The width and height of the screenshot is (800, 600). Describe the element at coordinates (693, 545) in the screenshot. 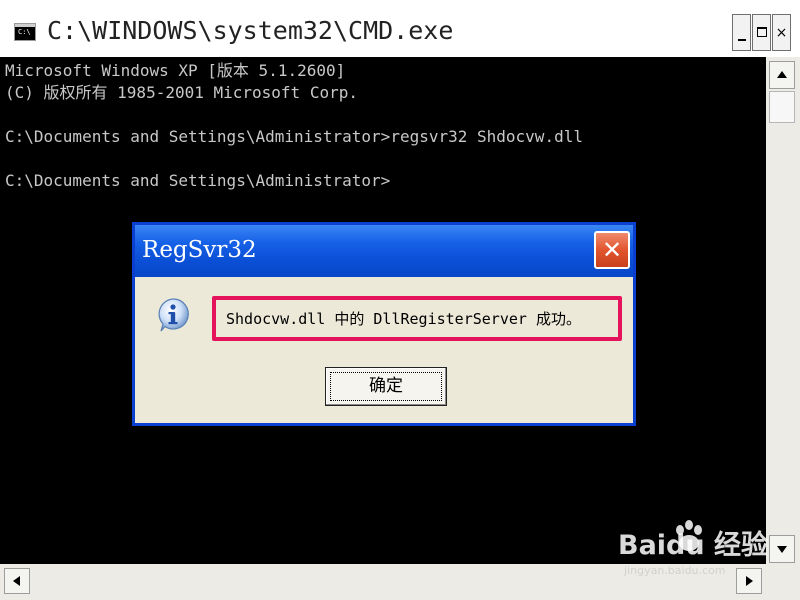

I see `watermark-text: Baidu 经验` at that location.